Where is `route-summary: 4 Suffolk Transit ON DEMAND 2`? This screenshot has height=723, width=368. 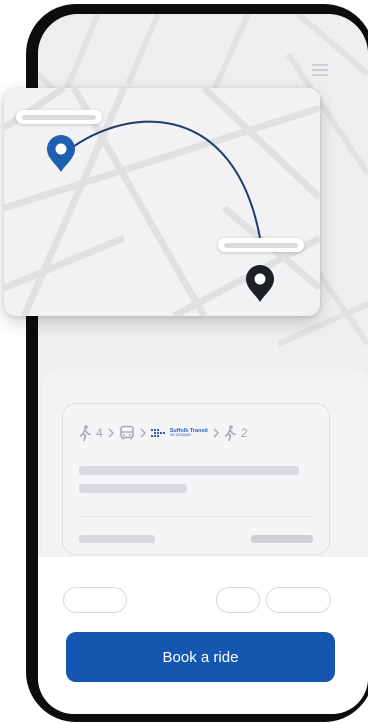
route-summary: 4 Suffolk Transit ON DEMAND 2 is located at coordinates (163, 433).